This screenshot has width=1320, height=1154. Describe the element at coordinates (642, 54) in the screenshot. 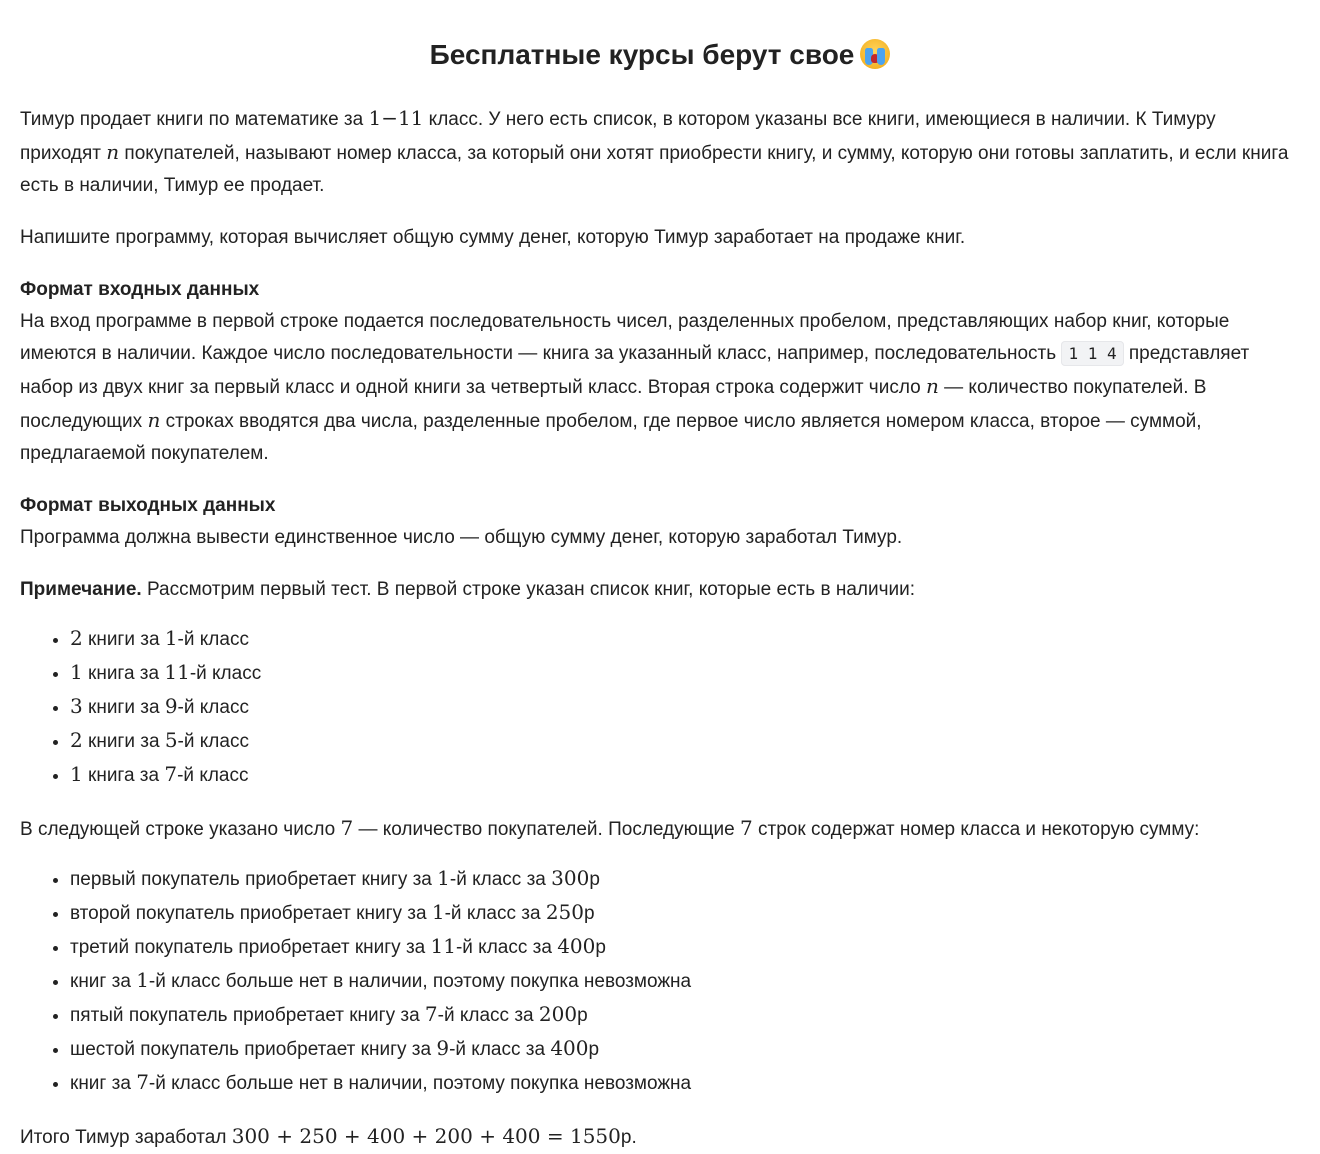

I see `title-text: Бесплатные курсы берут свое` at that location.